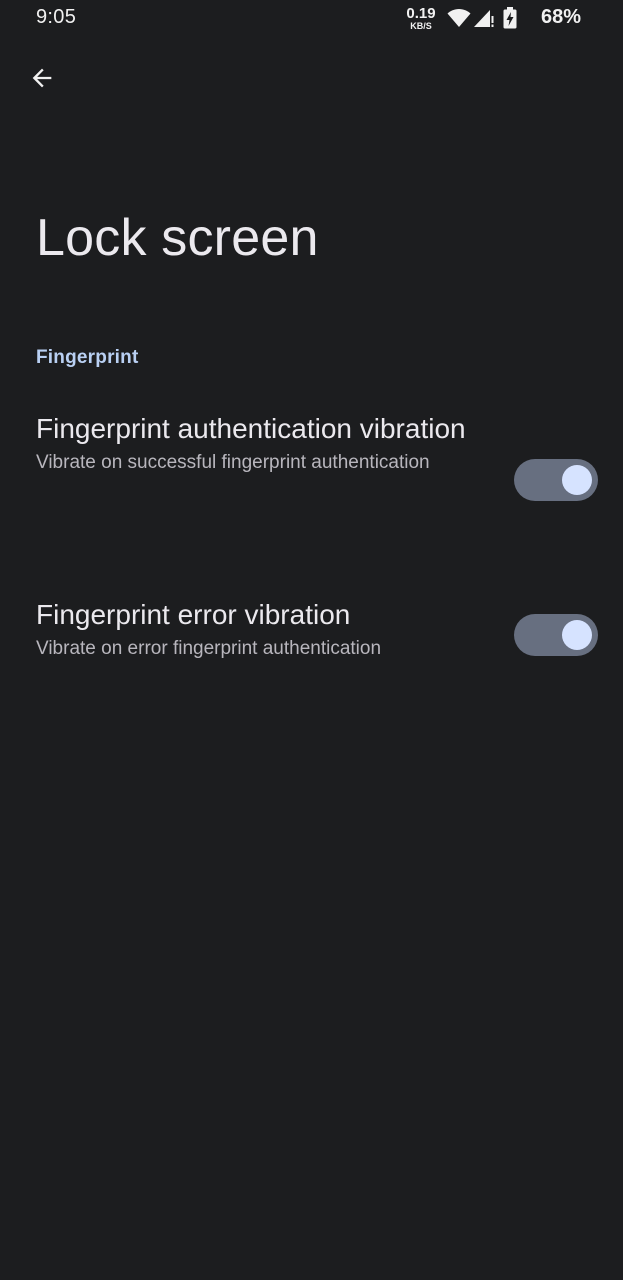 This screenshot has width=623, height=1280. I want to click on setting-title: Fingerprint error vibration, so click(193, 614).